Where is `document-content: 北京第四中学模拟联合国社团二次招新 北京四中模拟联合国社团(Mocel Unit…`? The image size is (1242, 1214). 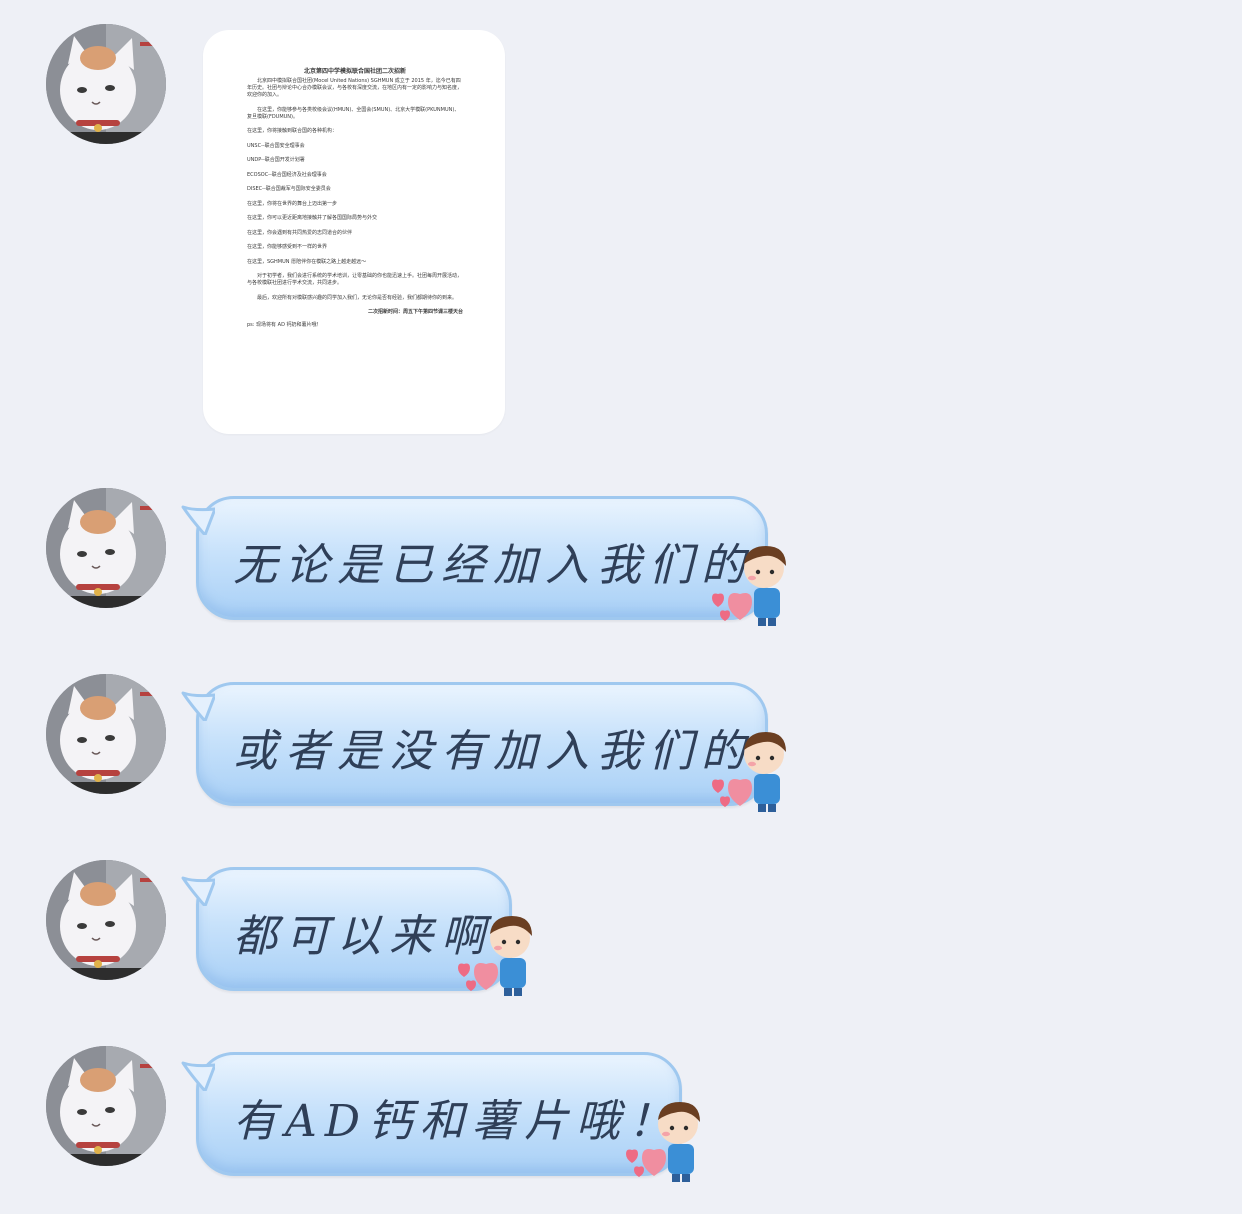 document-content: 北京第四中学模拟联合国社团二次招新 北京四中模拟联合国社团(Mocel Unit… is located at coordinates (355, 202).